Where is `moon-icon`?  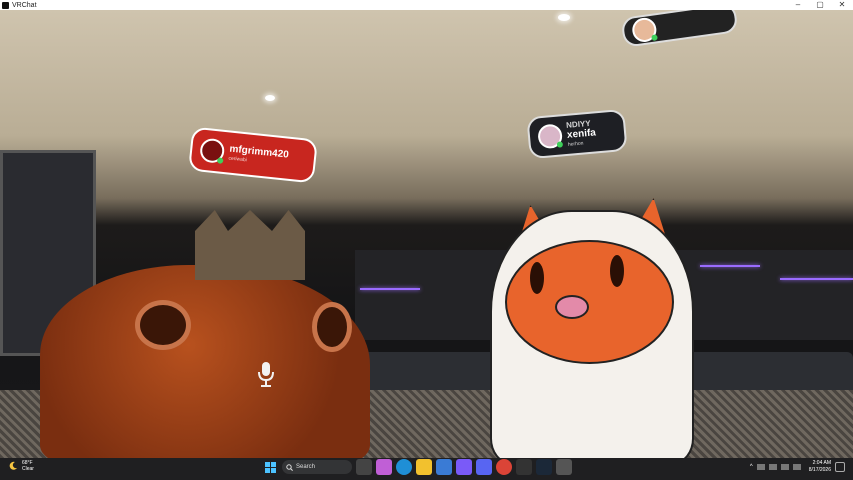 moon-icon is located at coordinates (13, 465).